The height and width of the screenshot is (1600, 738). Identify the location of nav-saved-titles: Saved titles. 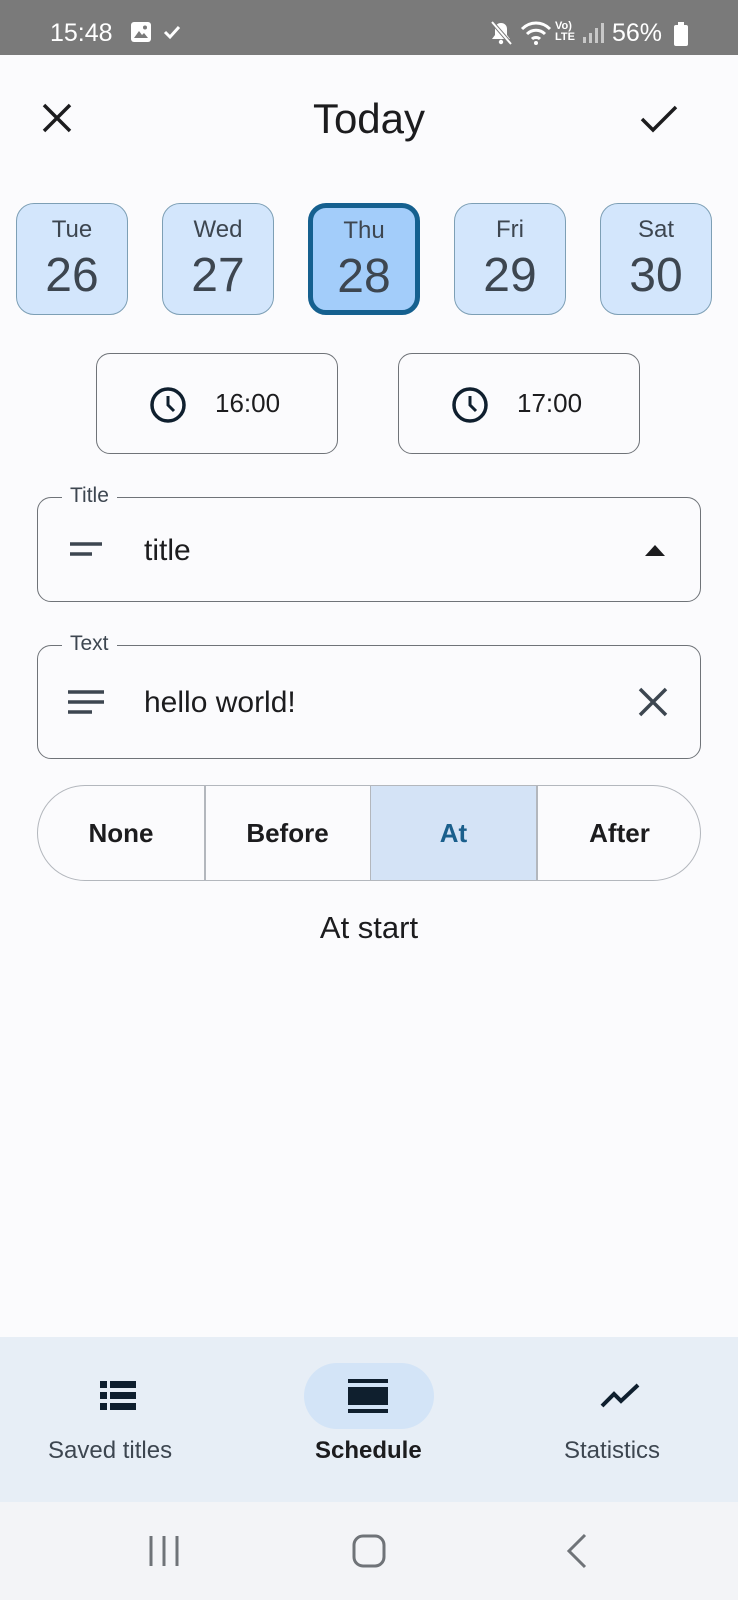
(123, 1419).